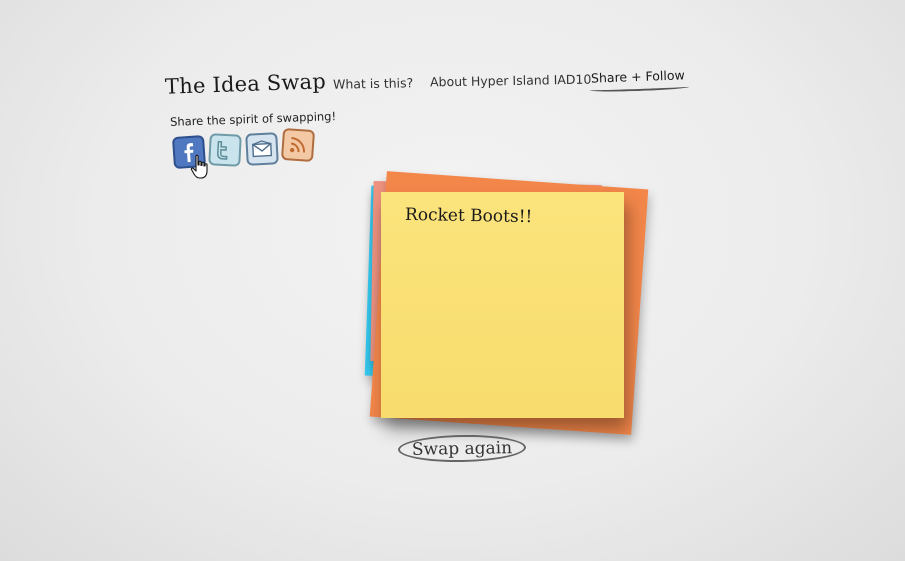 This screenshot has width=905, height=561. What do you see at coordinates (373, 83) in the screenshot?
I see `nav-what-is-this-link: What is this?` at bounding box center [373, 83].